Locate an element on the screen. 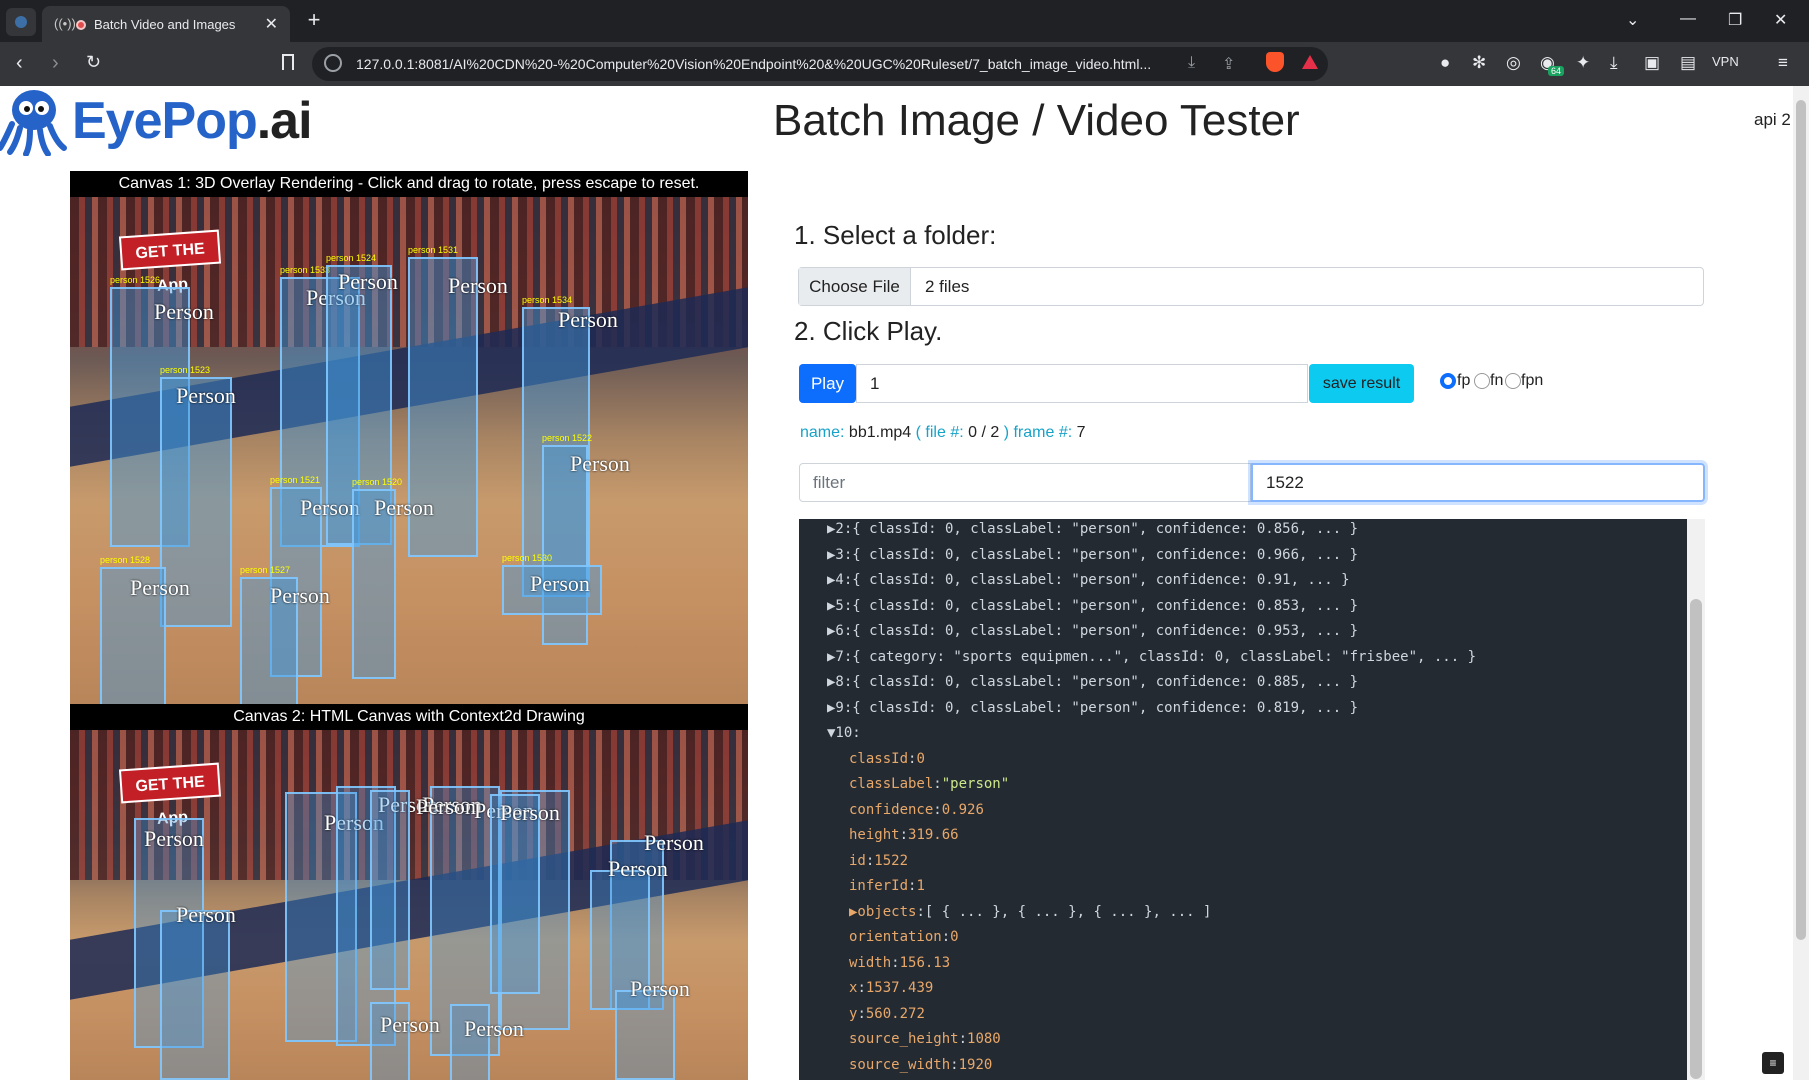 Image resolution: width=1809 pixels, height=1080 pixels. detection-box is located at coordinates (390, 890).